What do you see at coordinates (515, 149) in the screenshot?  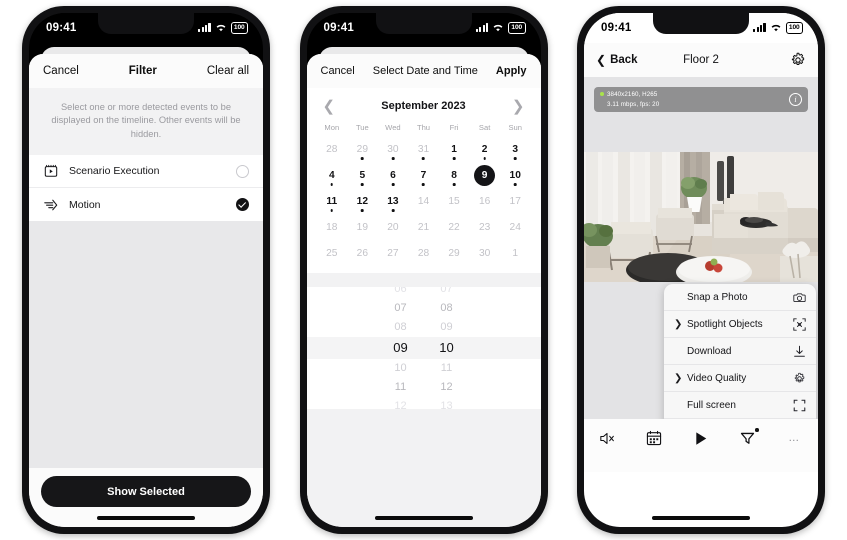 I see `calendar-day: 3` at bounding box center [515, 149].